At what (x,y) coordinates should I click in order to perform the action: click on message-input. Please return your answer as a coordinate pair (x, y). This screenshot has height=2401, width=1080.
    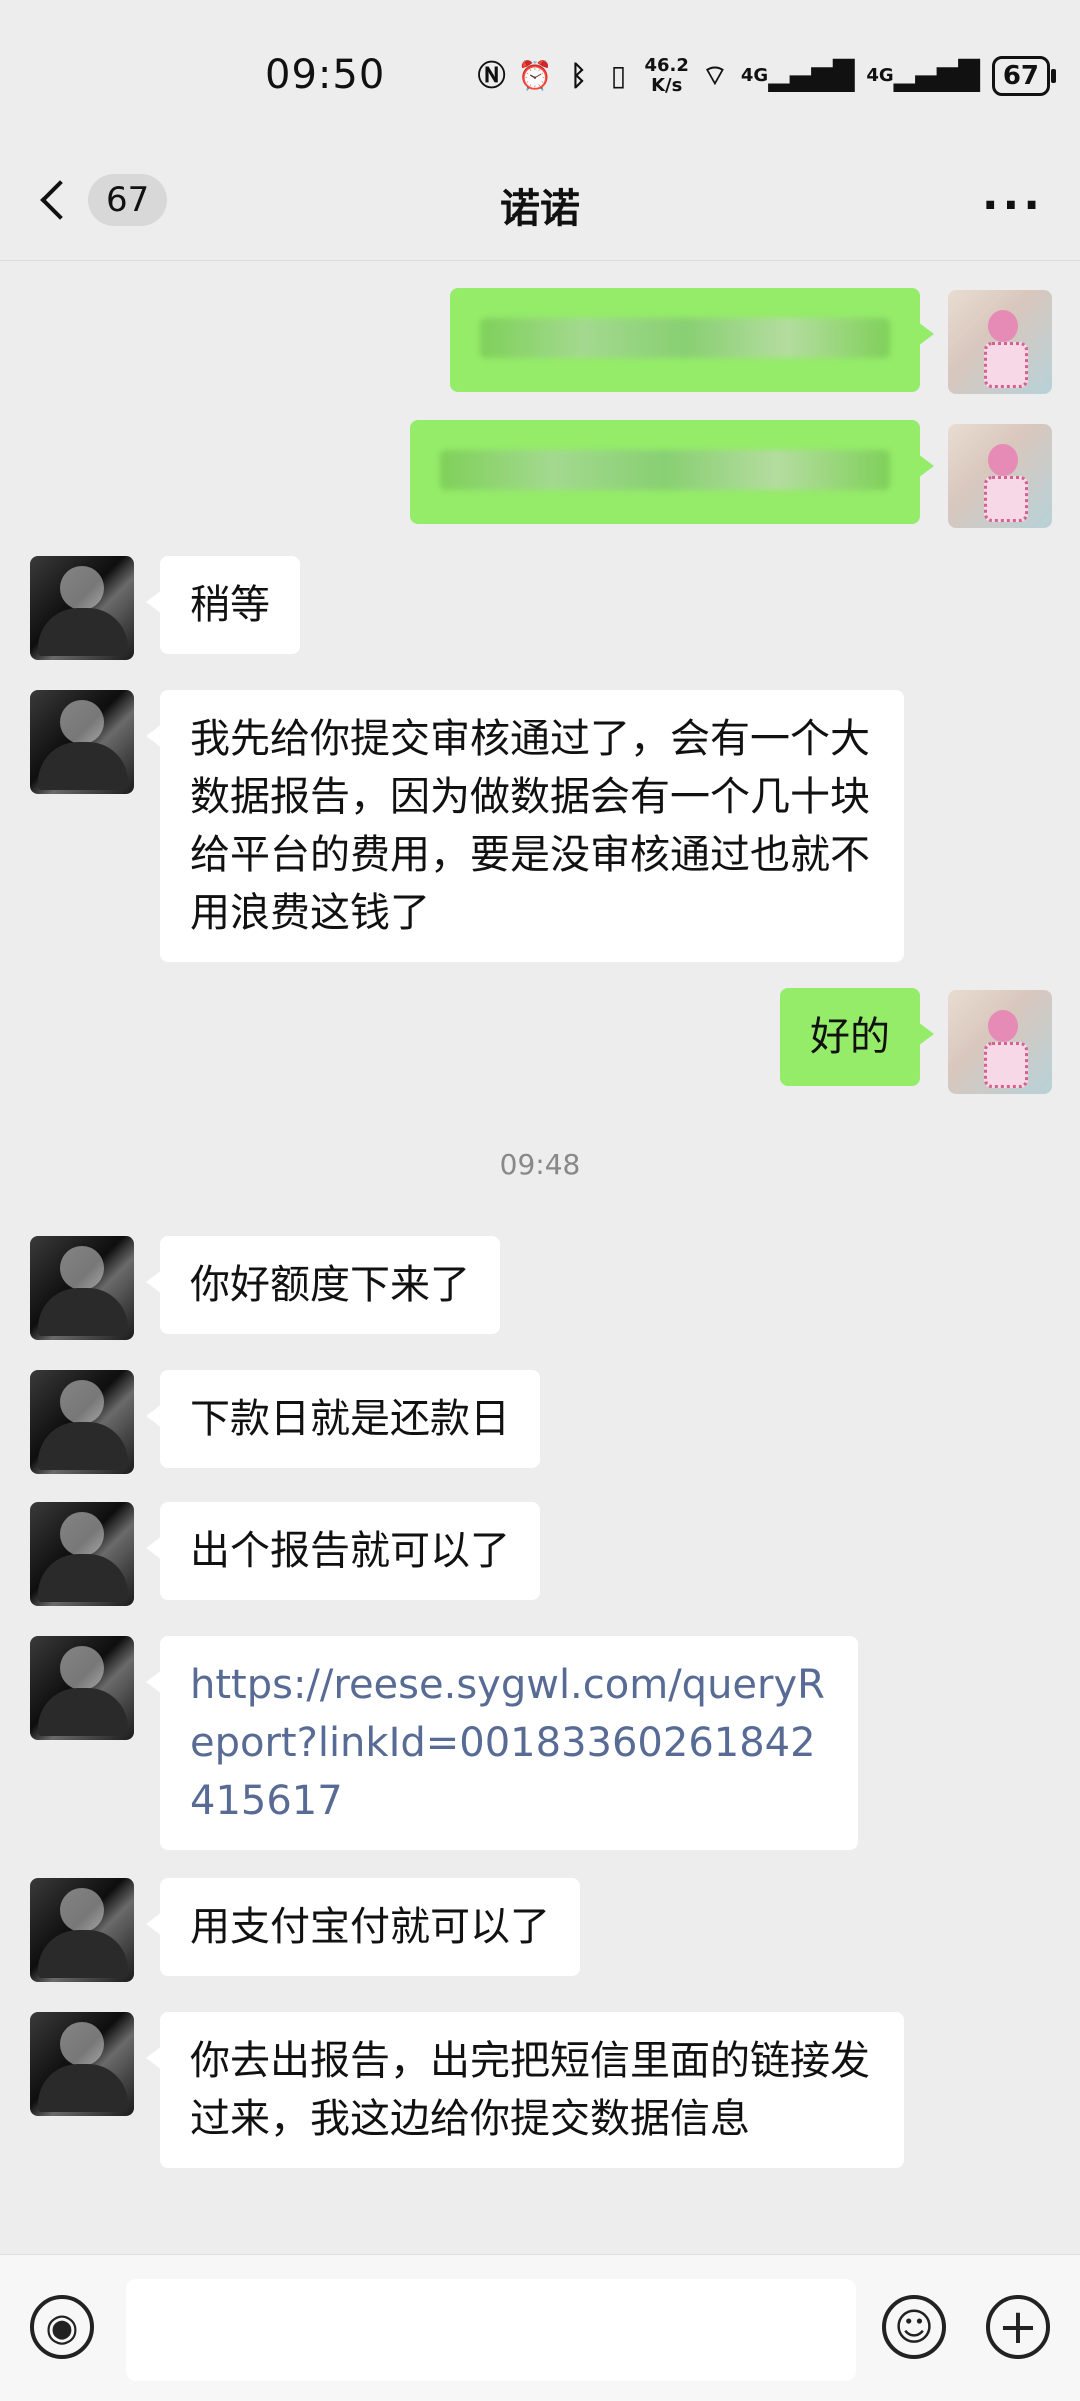
    Looking at the image, I should click on (491, 2330).